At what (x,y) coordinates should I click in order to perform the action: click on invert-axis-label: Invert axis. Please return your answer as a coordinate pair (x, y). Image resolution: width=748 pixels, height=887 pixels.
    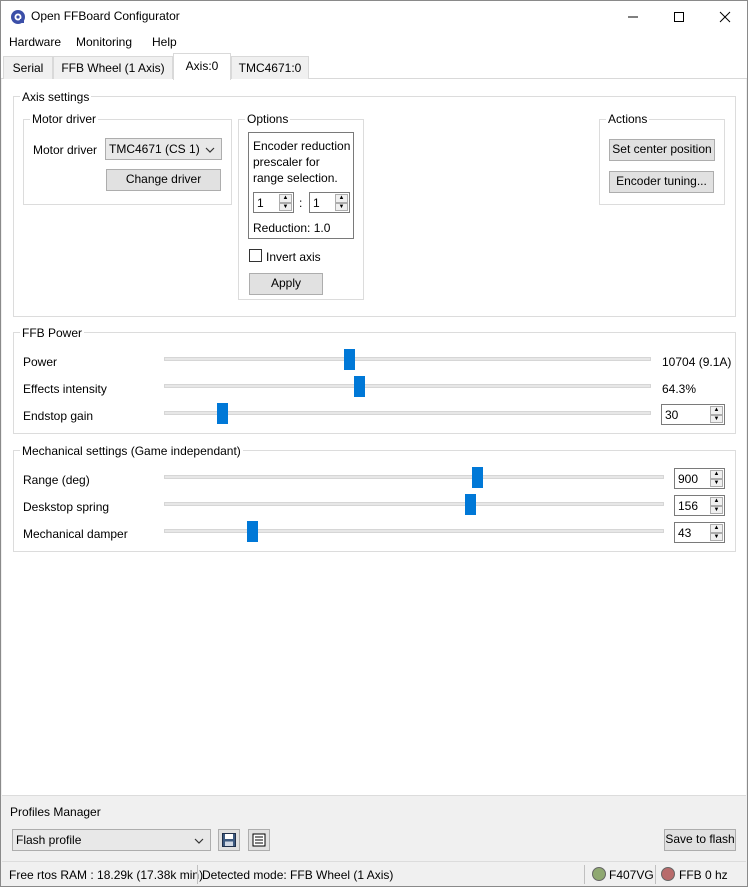
    Looking at the image, I should click on (293, 257).